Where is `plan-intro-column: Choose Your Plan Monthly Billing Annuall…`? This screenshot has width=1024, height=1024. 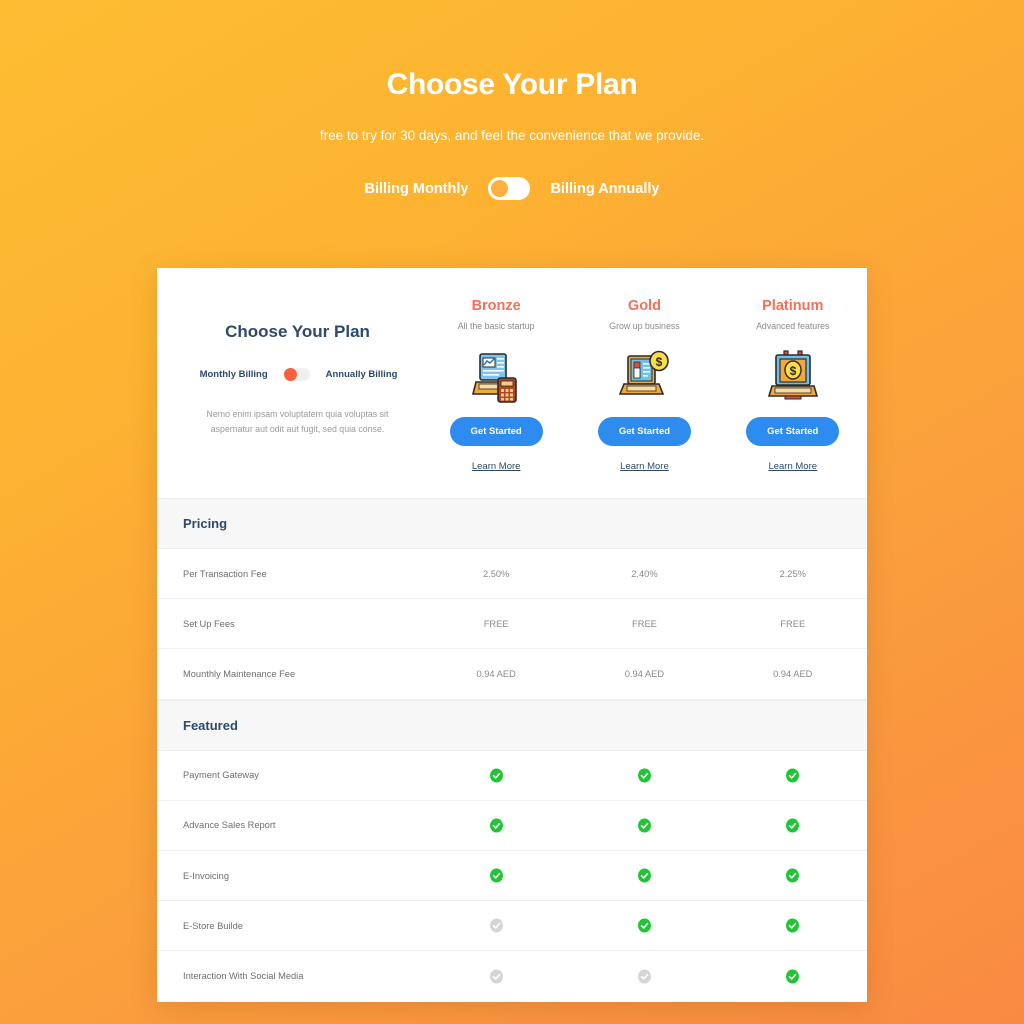 plan-intro-column: Choose Your Plan Monthly Billing Annuall… is located at coordinates (289, 385).